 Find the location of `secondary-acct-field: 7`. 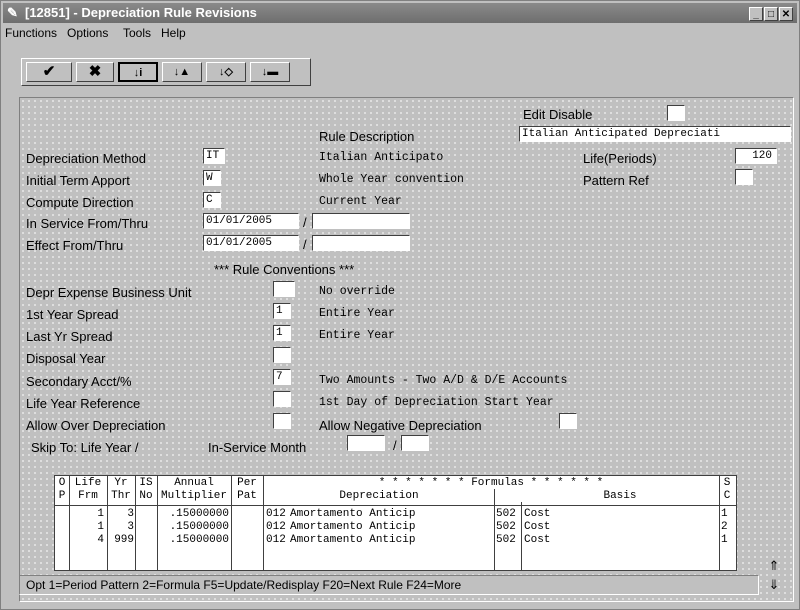

secondary-acct-field: 7 is located at coordinates (282, 377).